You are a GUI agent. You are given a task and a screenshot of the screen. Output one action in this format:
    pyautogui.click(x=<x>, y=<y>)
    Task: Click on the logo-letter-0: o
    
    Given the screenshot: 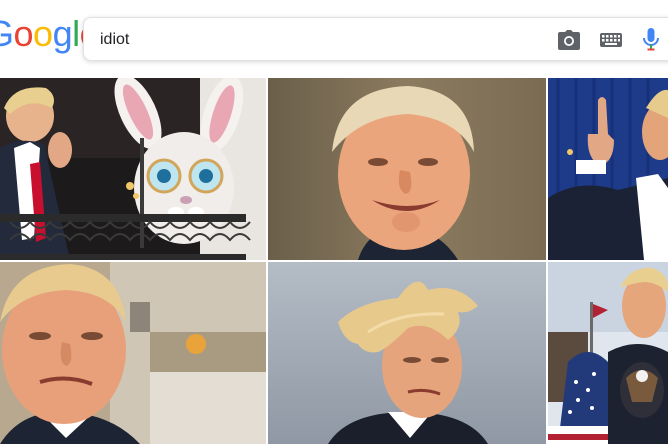 What is the action you would take?
    pyautogui.click(x=23, y=33)
    